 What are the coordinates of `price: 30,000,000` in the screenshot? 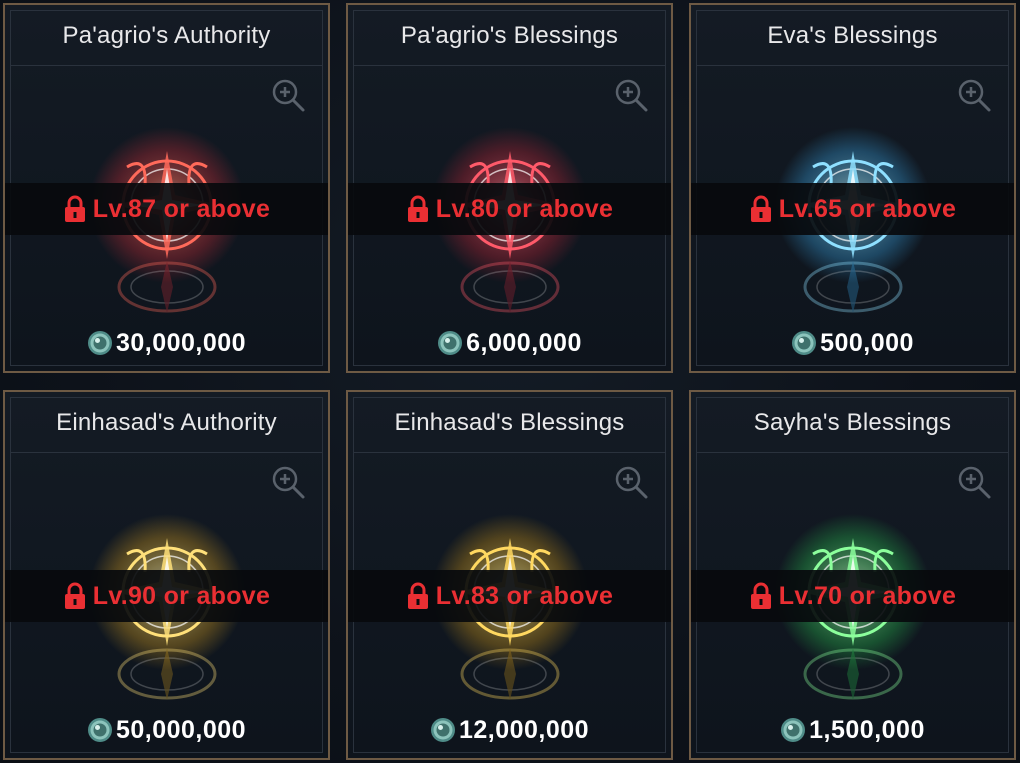 It's located at (166, 343).